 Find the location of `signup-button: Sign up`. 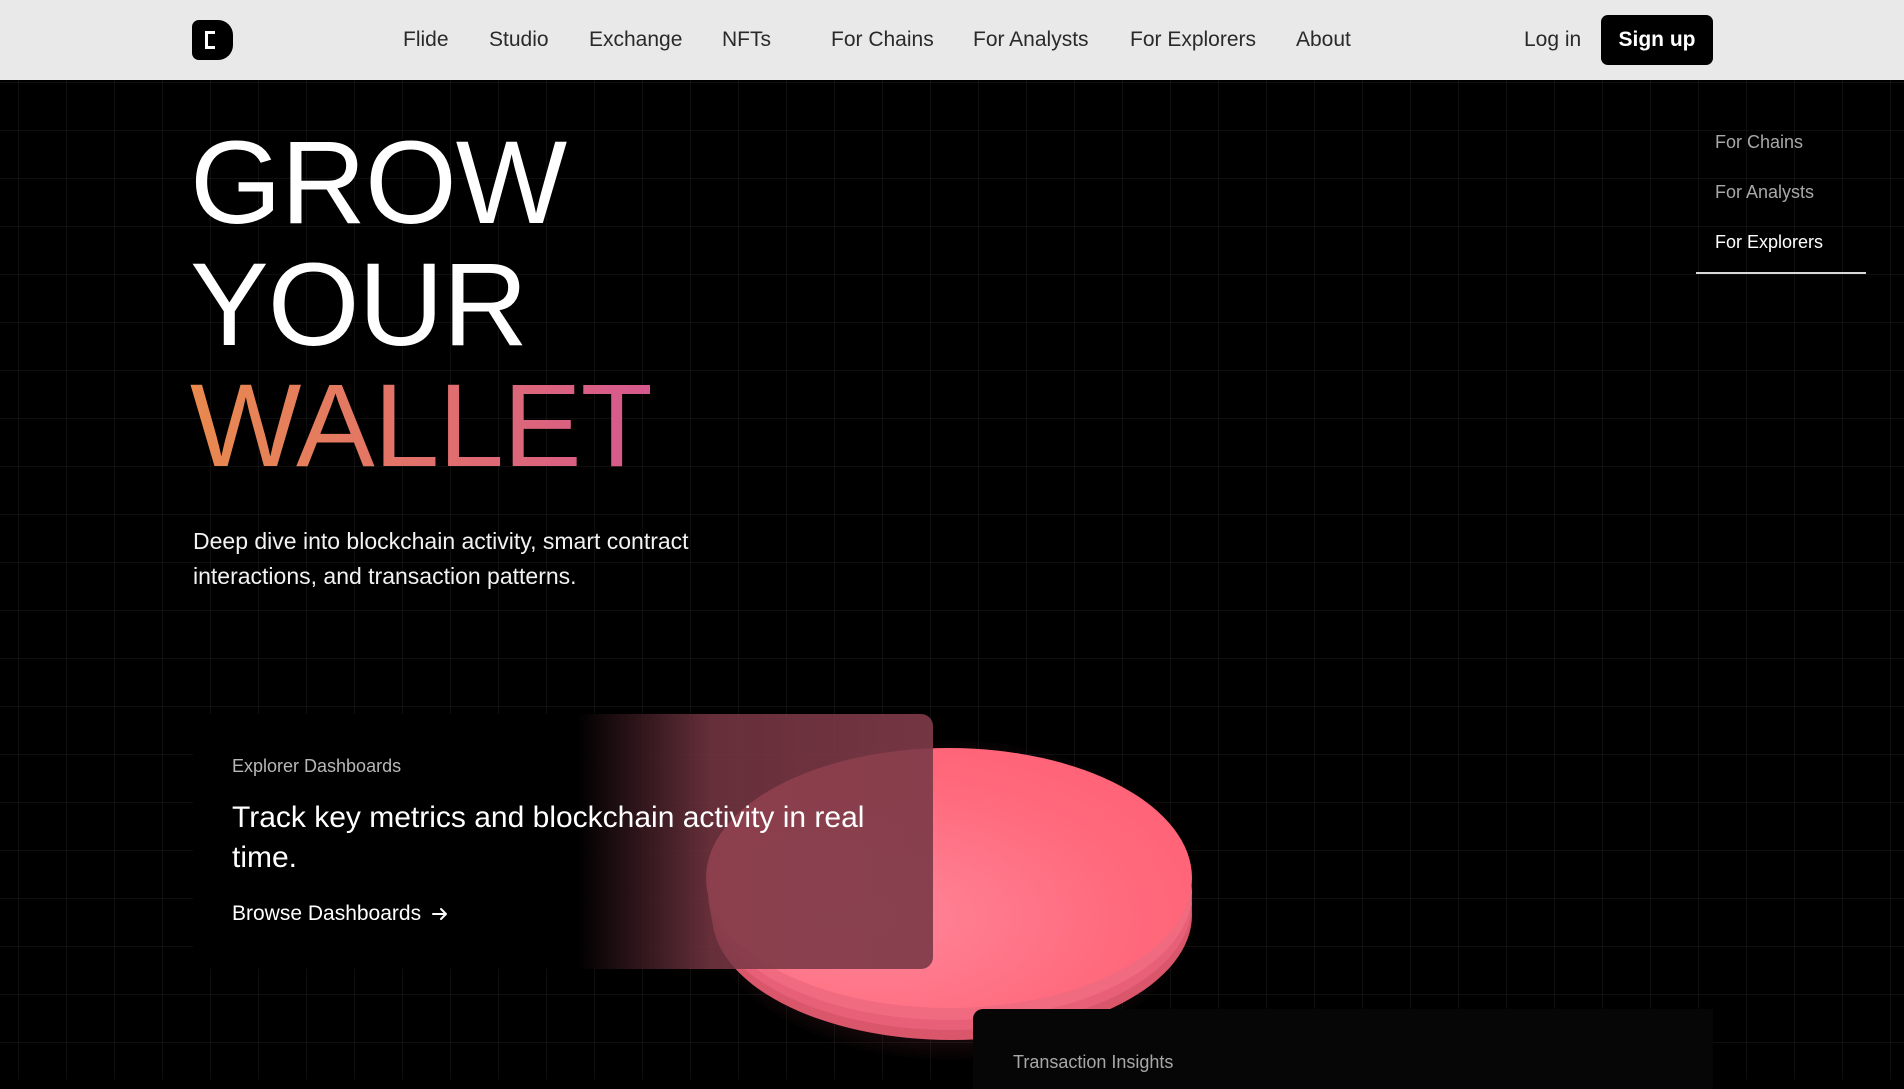

signup-button: Sign up is located at coordinates (1657, 40).